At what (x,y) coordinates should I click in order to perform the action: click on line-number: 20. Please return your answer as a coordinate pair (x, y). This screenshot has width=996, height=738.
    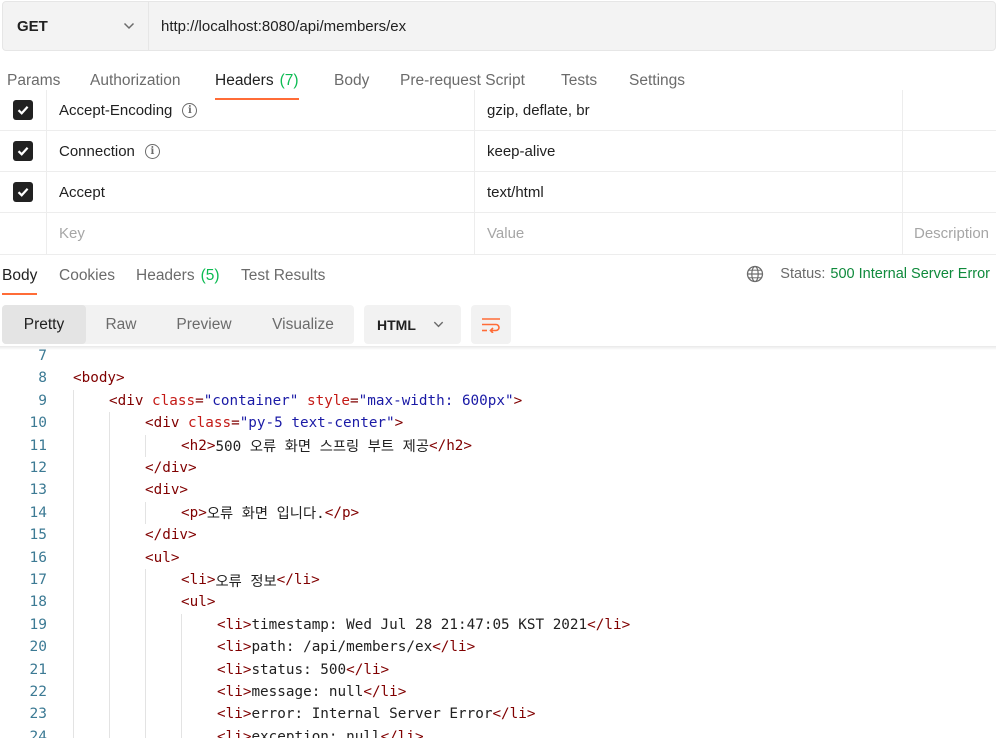
    Looking at the image, I should click on (38, 647).